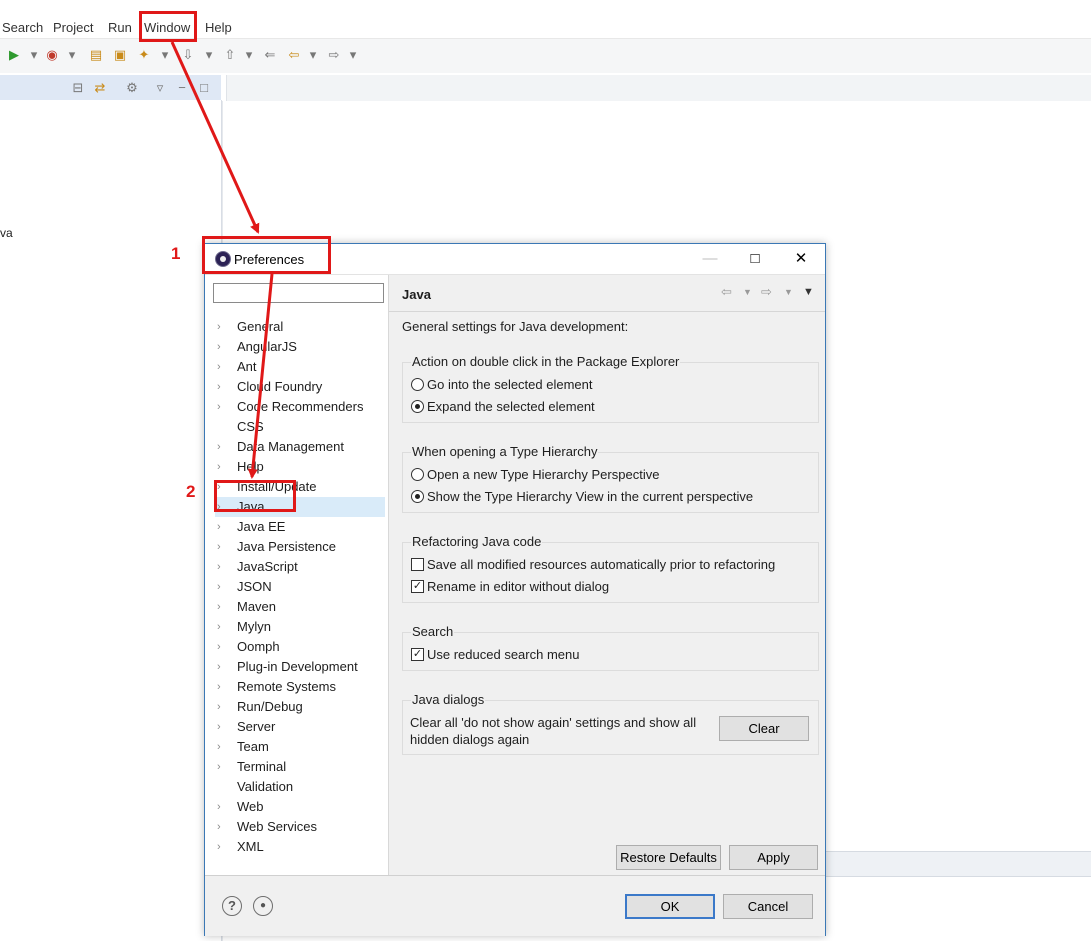 Image resolution: width=1091 pixels, height=941 pixels. What do you see at coordinates (300, 447) in the screenshot?
I see `tree-item-data-management: › Data Management` at bounding box center [300, 447].